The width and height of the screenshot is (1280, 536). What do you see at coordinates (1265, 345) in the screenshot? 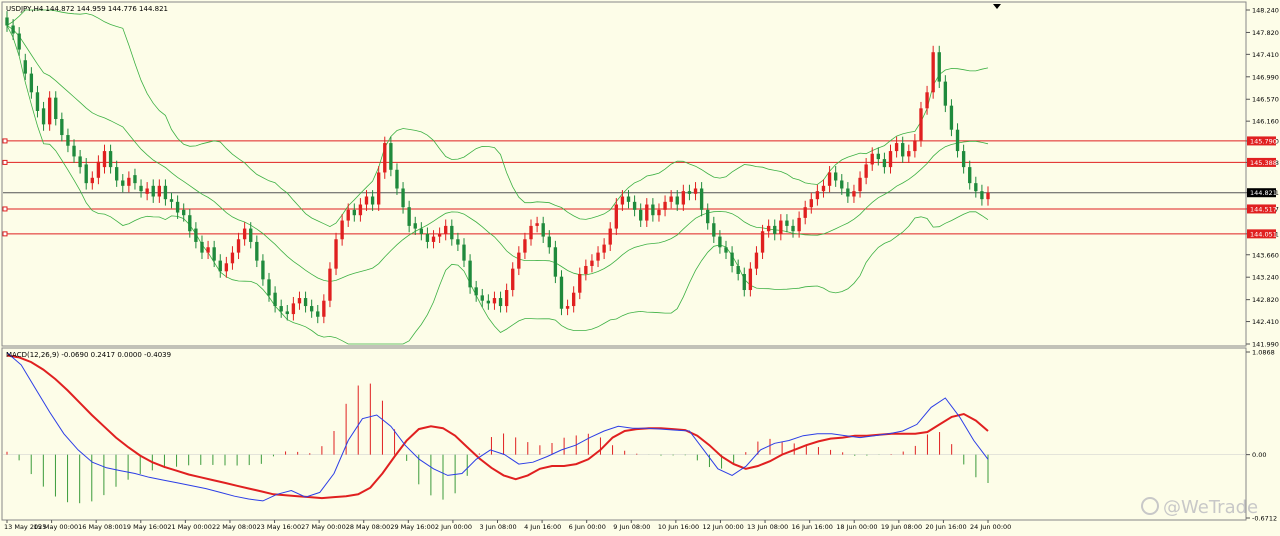
I see `price-tick-label: 141.990` at bounding box center [1265, 345].